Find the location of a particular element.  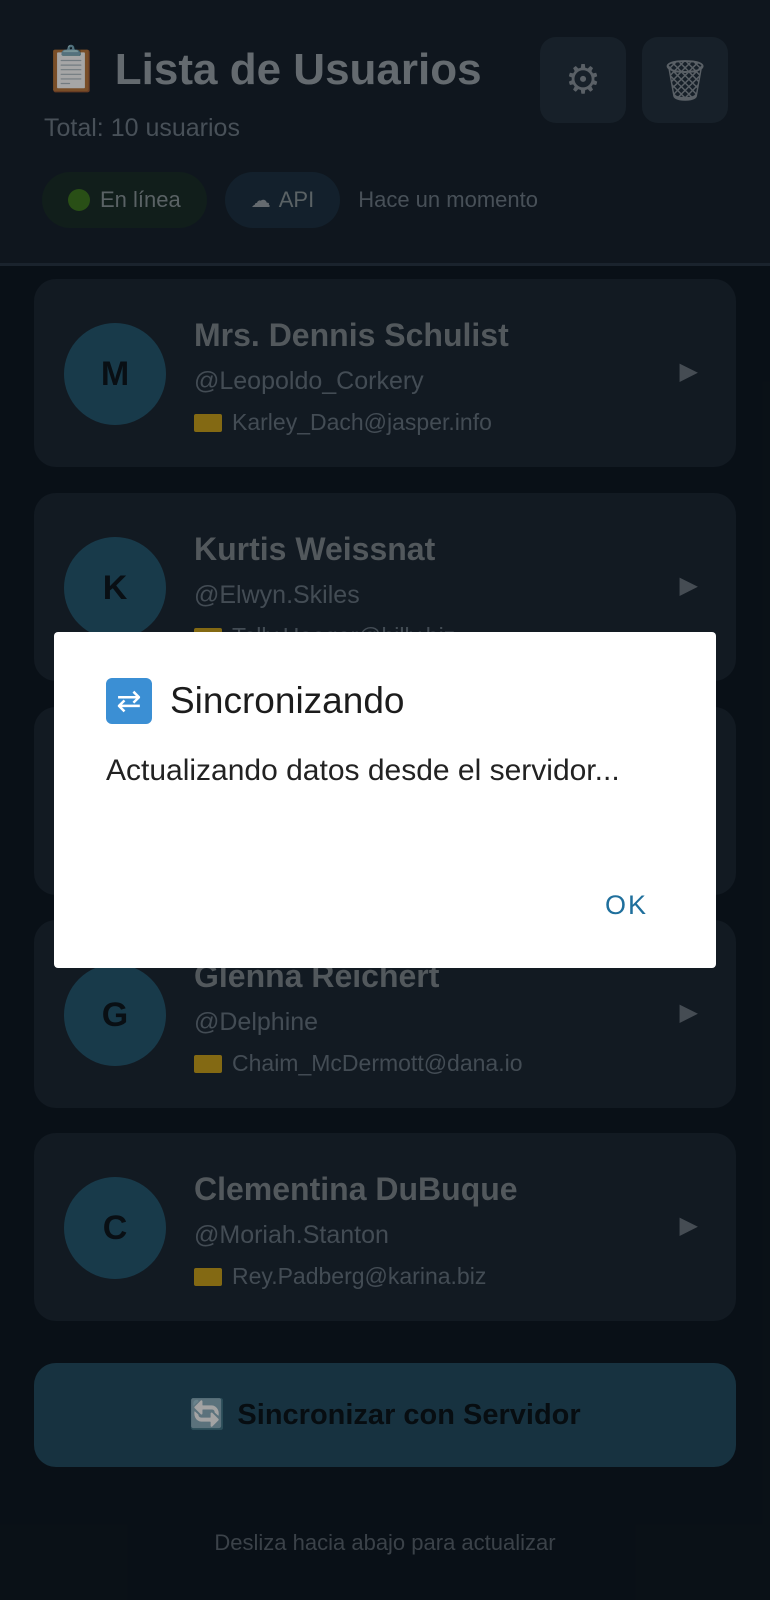

dialog-title-row: ⇄ Sincronizando is located at coordinates (255, 701).